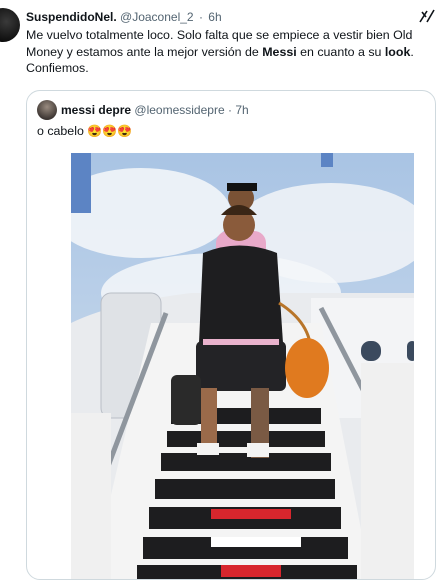 The image size is (440, 587). What do you see at coordinates (96, 110) in the screenshot?
I see `quoted-author-name: messi depre` at bounding box center [96, 110].